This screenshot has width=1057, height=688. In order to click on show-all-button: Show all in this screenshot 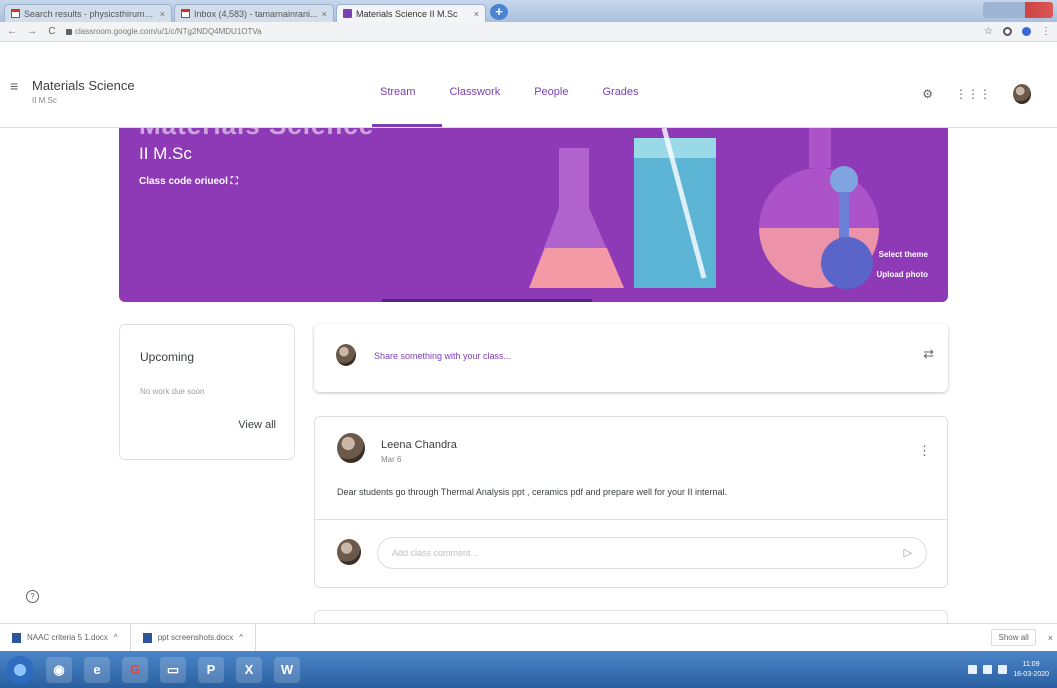, I will do `click(1013, 637)`.